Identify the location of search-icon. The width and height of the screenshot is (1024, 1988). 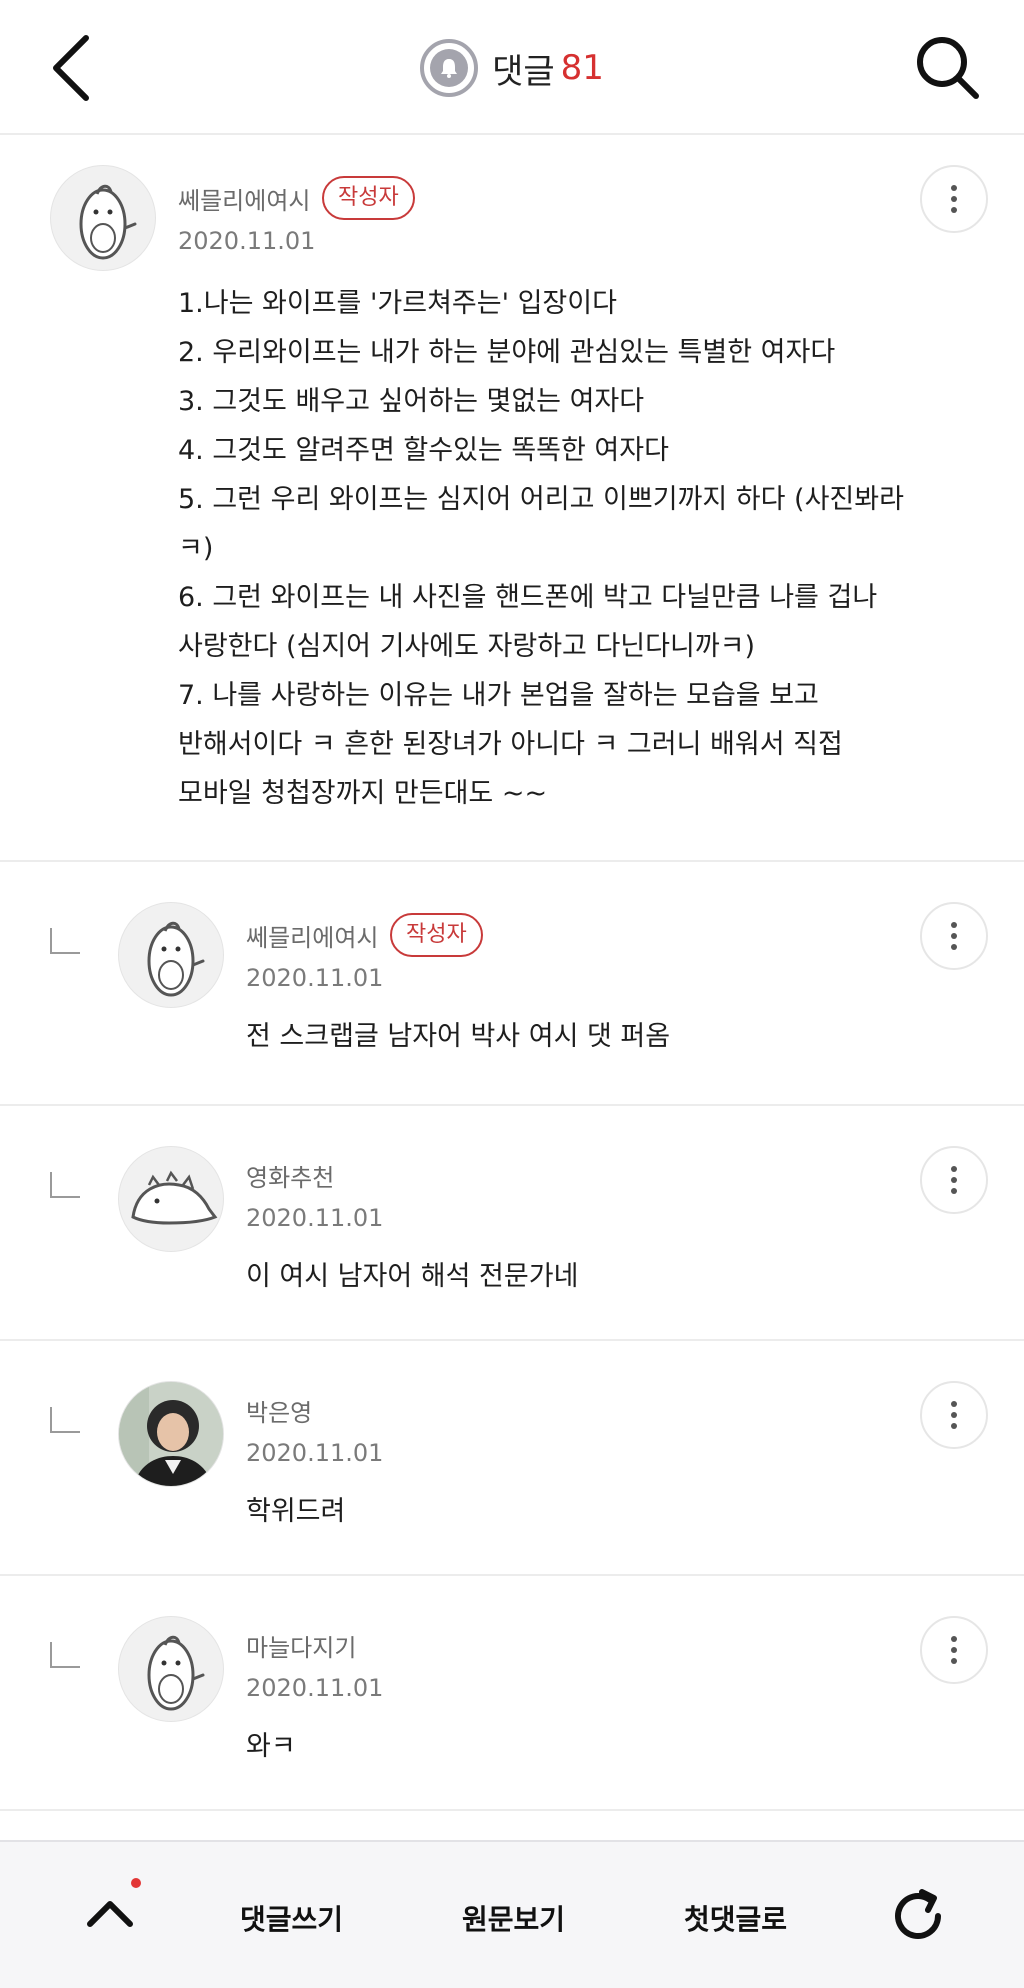
(947, 67).